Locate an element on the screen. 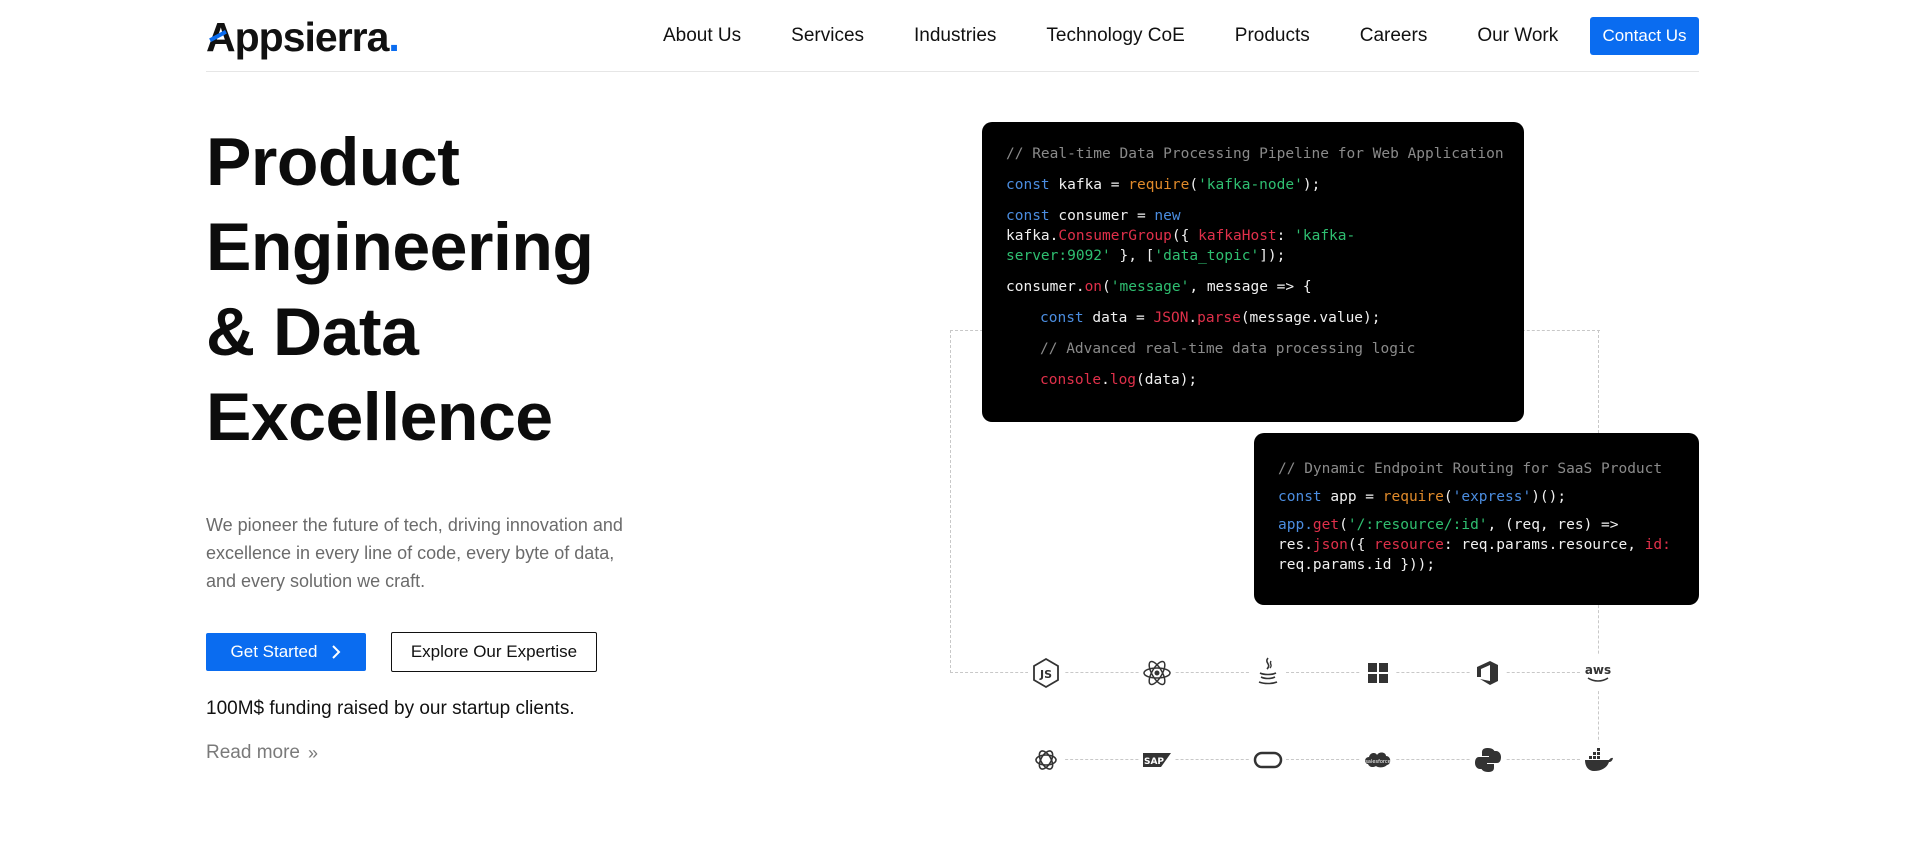 Image resolution: width=1913 pixels, height=865 pixels. get-started-label: Get Started is located at coordinates (274, 651).